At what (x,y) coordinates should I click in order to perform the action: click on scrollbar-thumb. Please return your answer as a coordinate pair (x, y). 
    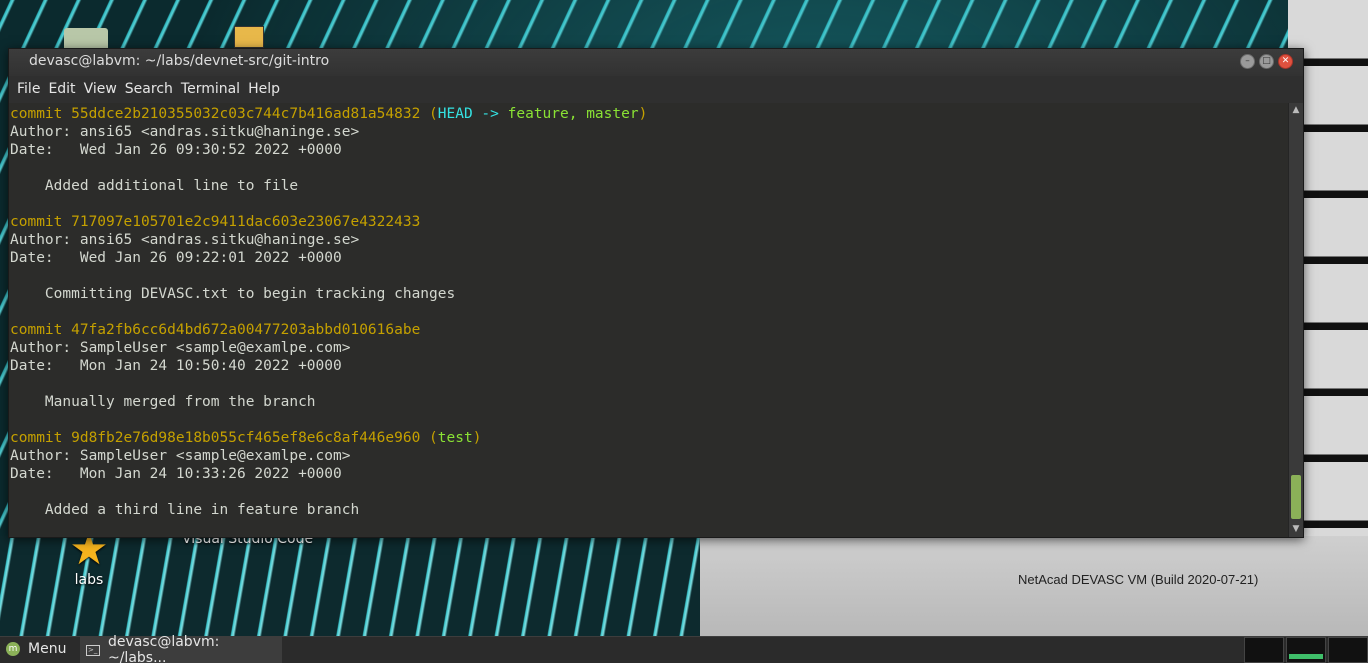
    Looking at the image, I should click on (1296, 497).